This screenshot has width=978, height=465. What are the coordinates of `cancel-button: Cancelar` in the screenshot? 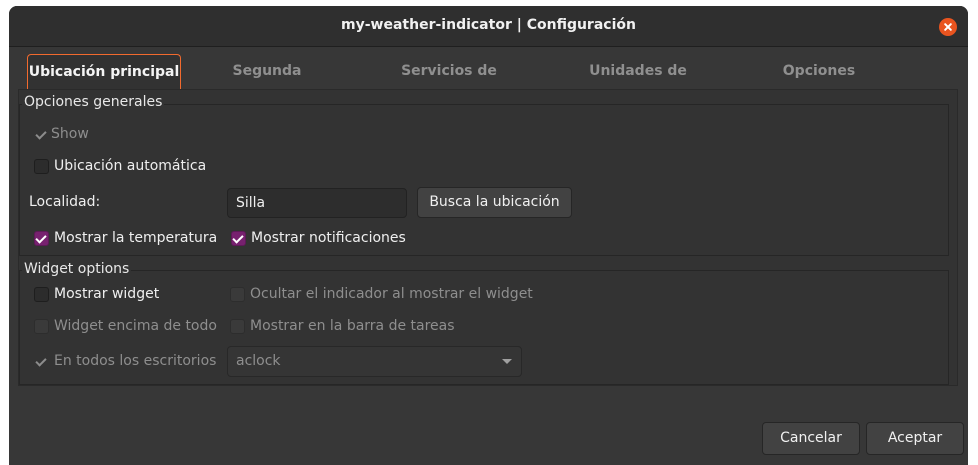 It's located at (811, 438).